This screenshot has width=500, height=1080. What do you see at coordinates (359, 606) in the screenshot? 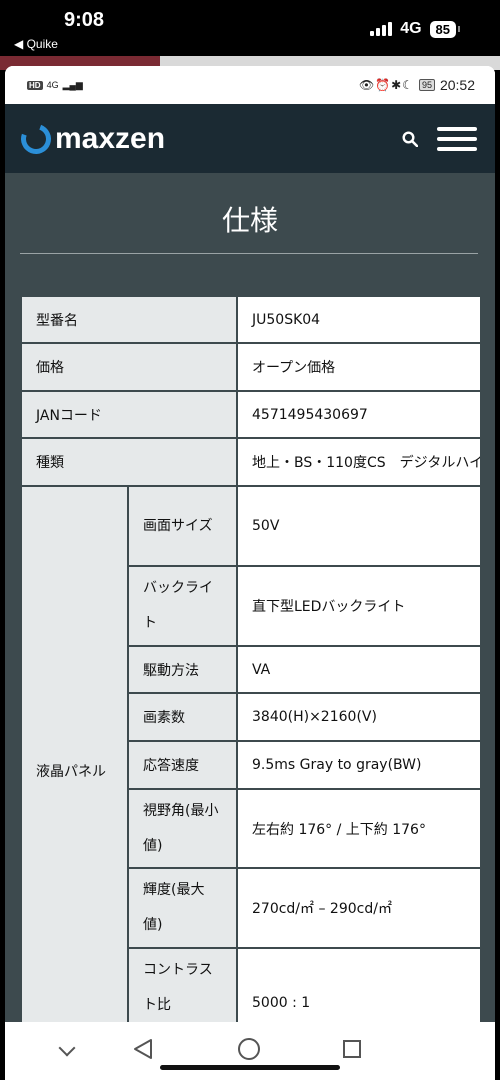
I see `spec-value: 直下型LEDバックライト` at bounding box center [359, 606].